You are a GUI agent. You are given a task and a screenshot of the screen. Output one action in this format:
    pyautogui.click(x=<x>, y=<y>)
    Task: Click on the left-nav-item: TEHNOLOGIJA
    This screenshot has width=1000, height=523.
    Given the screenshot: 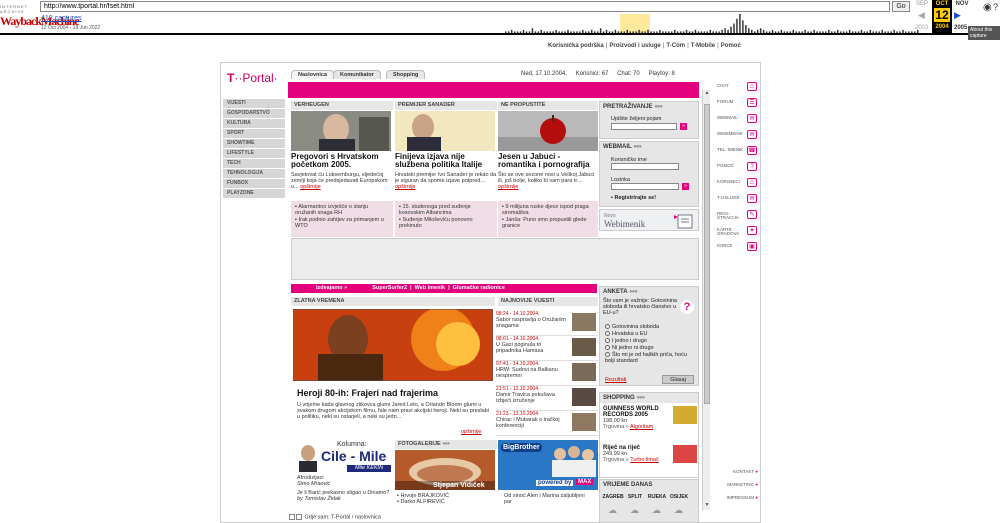 What is the action you would take?
    pyautogui.click(x=254, y=173)
    